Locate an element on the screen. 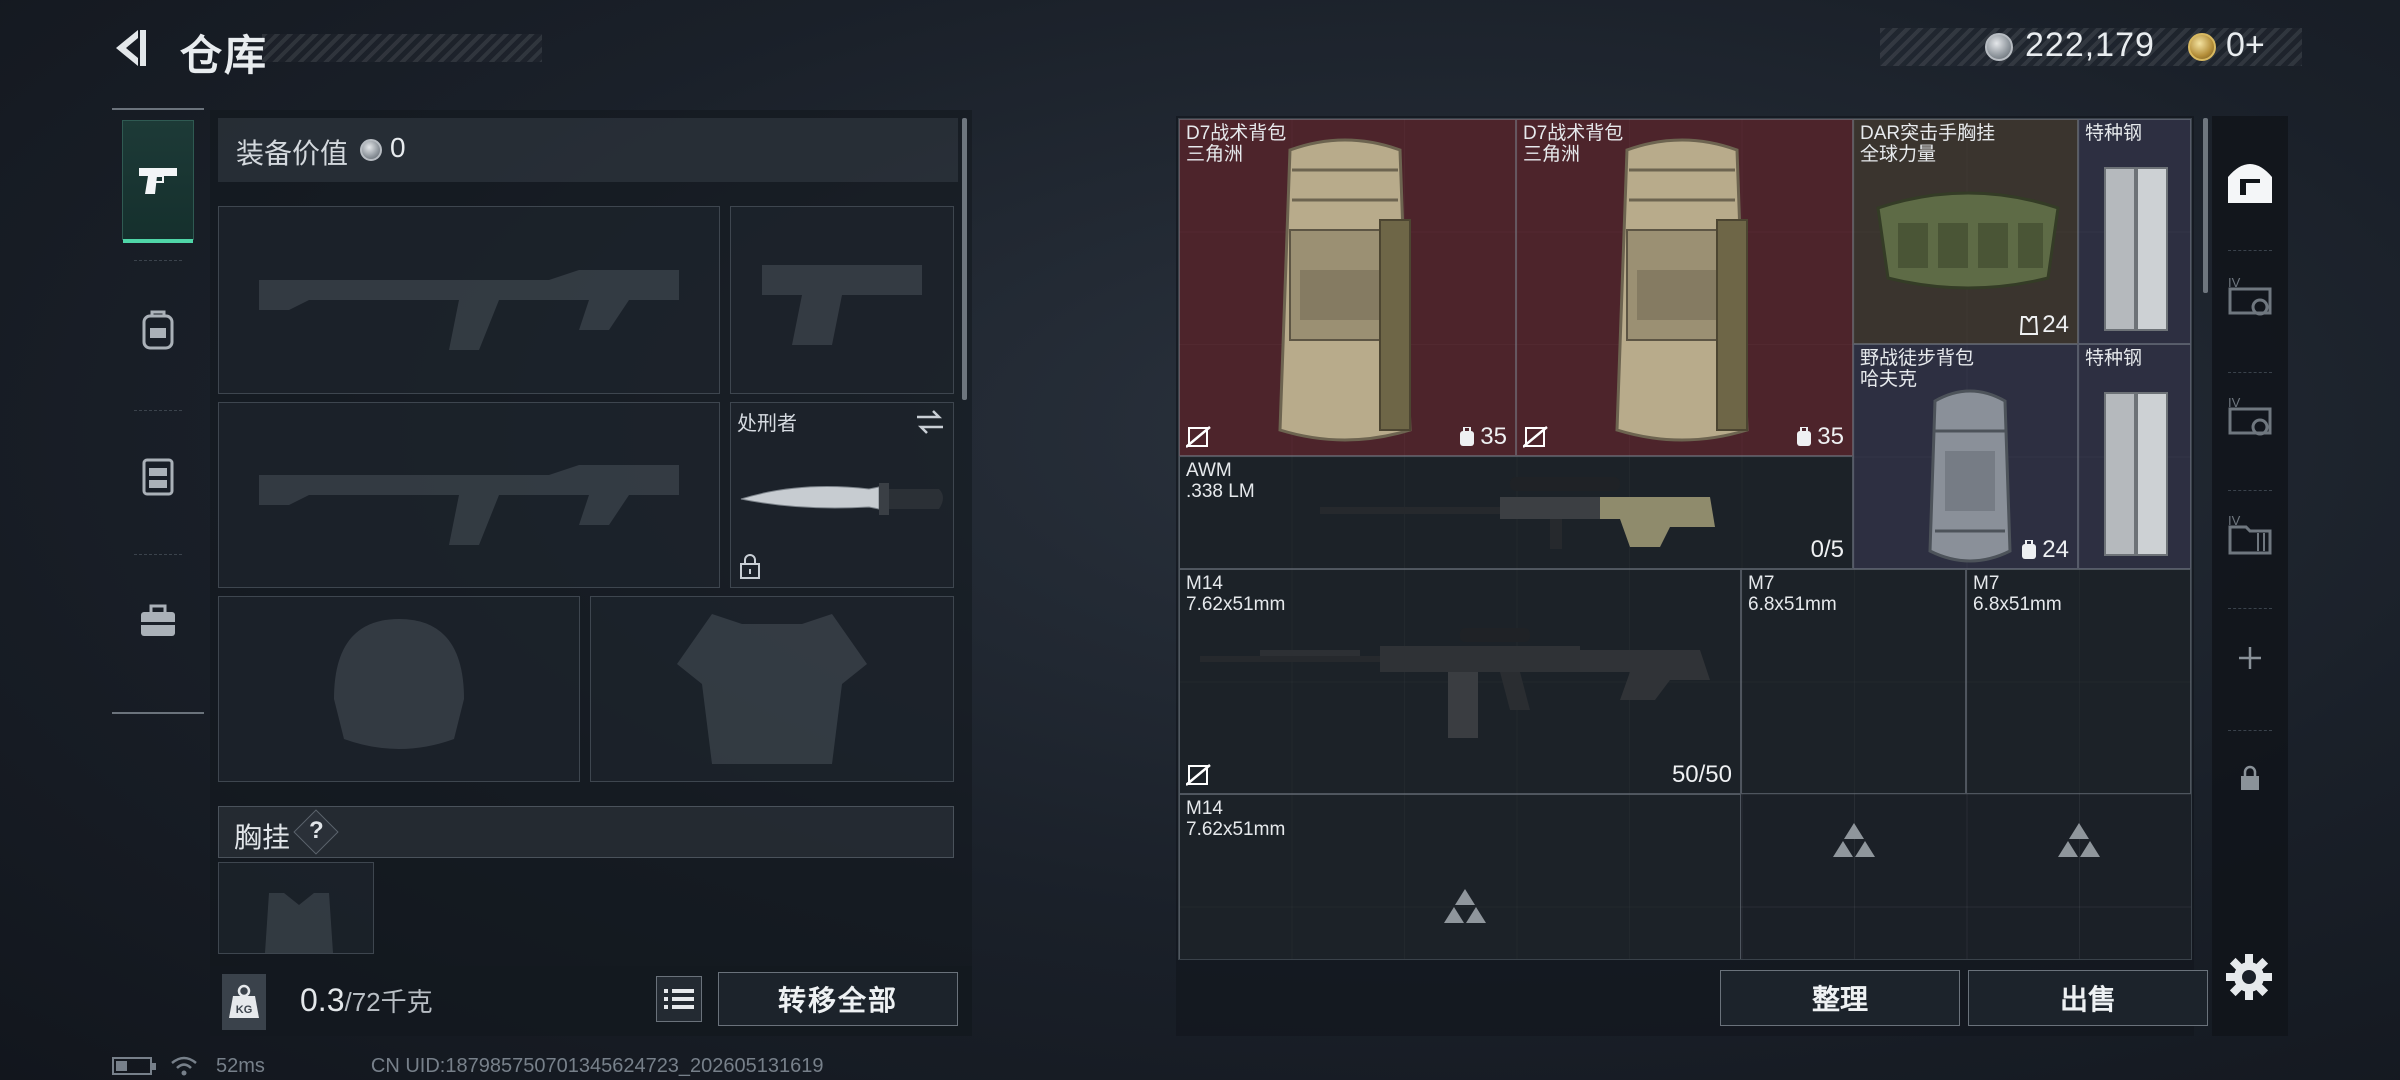 The image size is (2400, 1080). equipment-value-label: 装备价值 is located at coordinates (292, 153).